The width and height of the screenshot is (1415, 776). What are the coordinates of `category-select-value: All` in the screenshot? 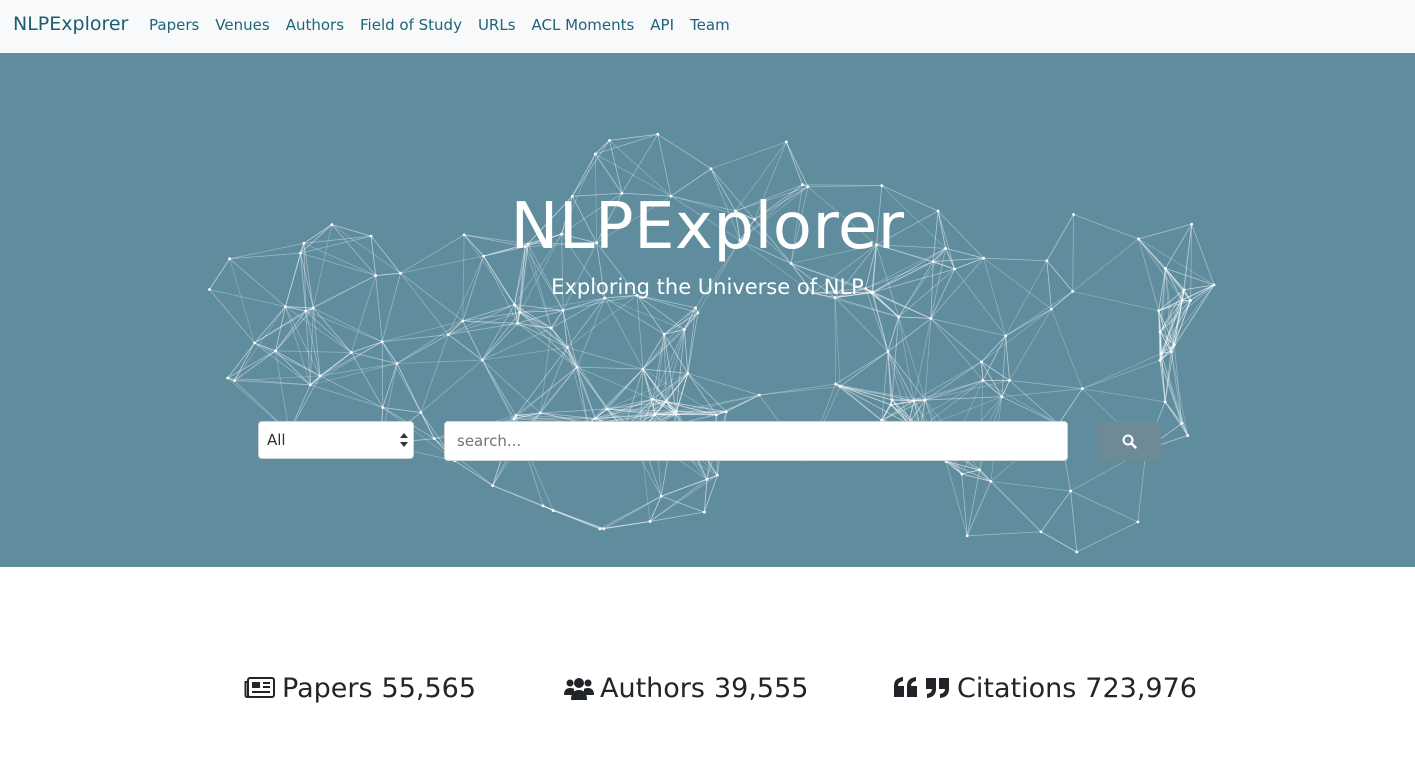 It's located at (276, 440).